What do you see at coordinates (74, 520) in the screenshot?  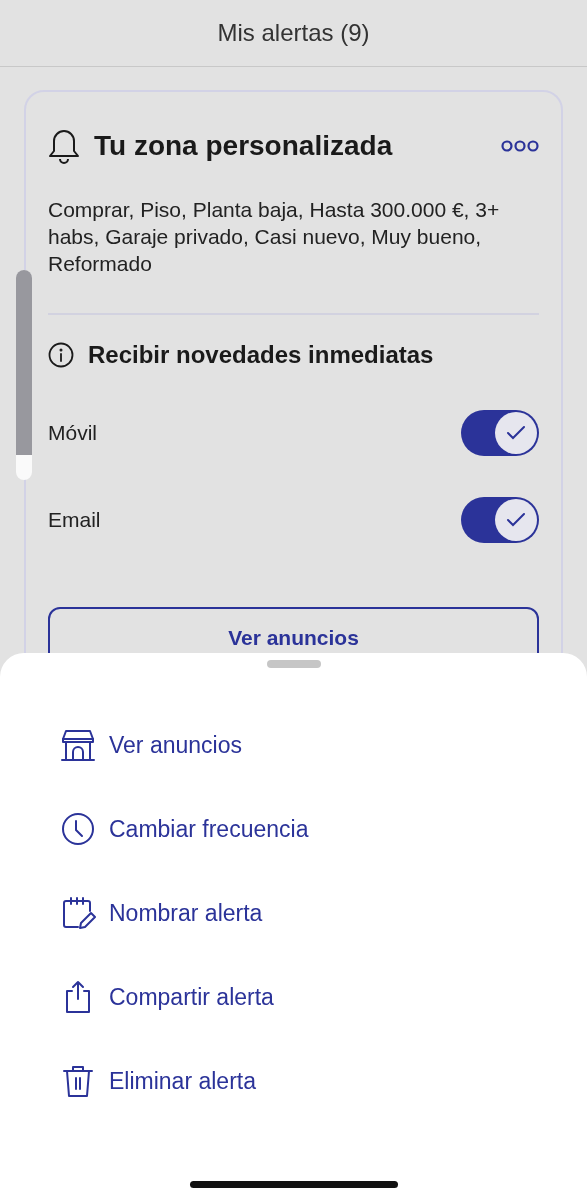 I see `channel-label: Email` at bounding box center [74, 520].